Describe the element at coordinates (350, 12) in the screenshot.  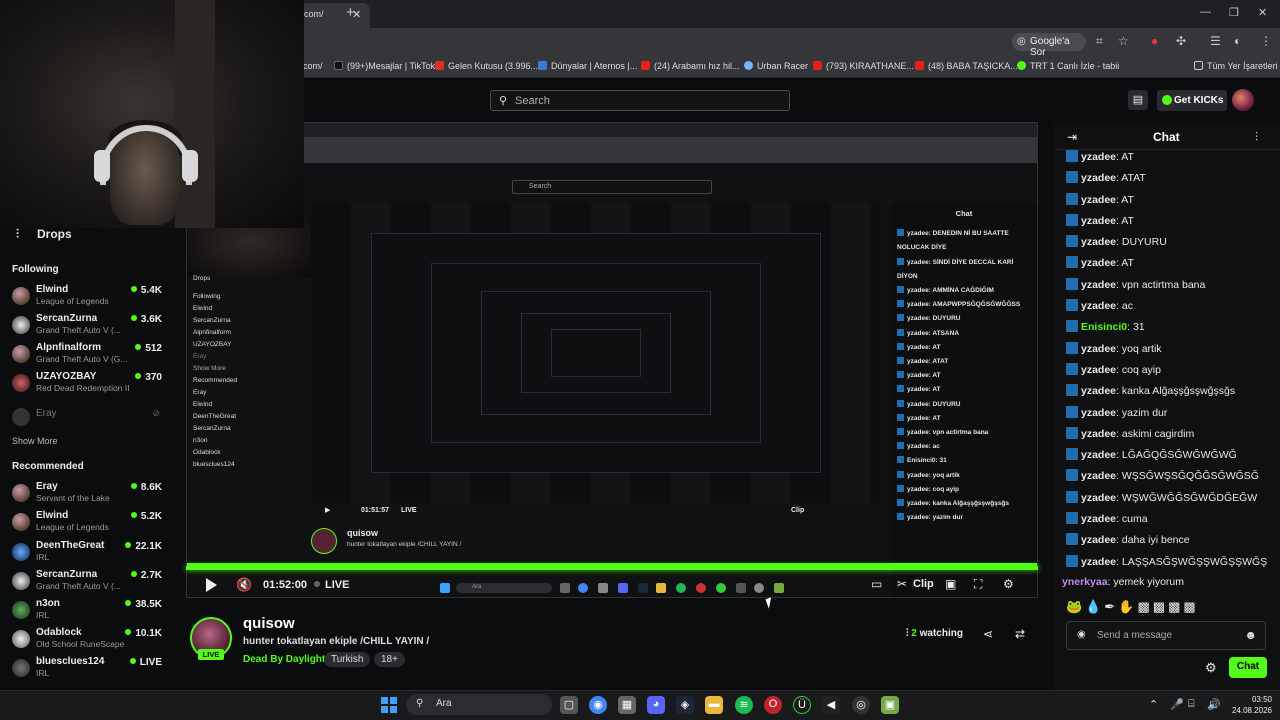
I see `new-tab-button: +` at that location.